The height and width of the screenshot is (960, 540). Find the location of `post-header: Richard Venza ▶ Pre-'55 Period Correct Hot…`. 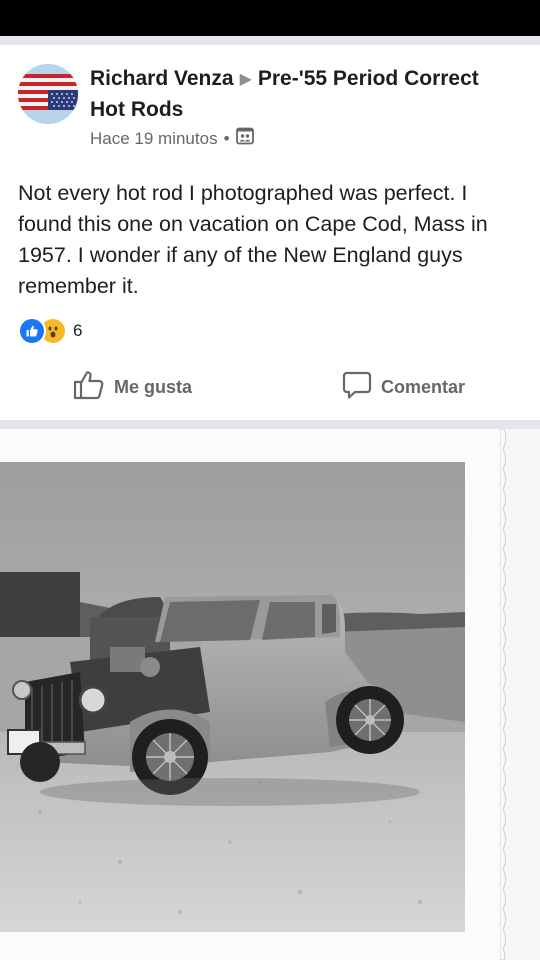

post-header: Richard Venza ▶ Pre-'55 Period Correct Hot… is located at coordinates (300, 94).